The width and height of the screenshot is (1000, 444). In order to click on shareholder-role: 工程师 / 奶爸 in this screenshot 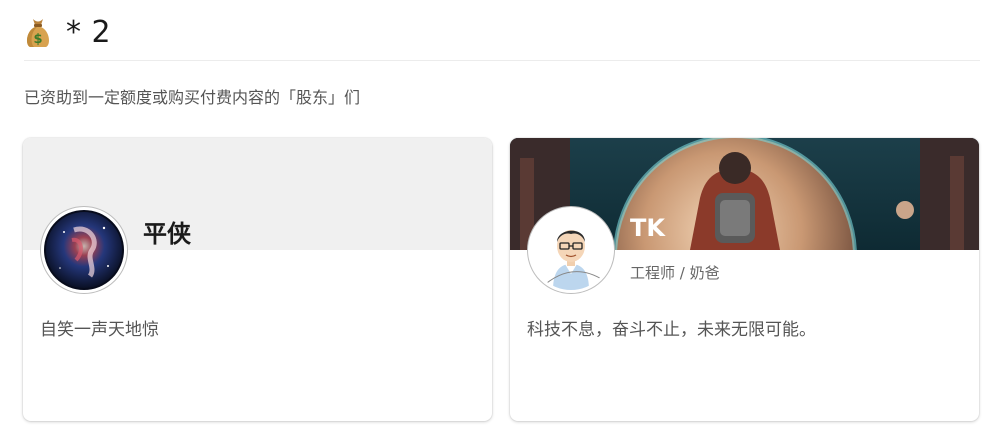, I will do `click(675, 273)`.